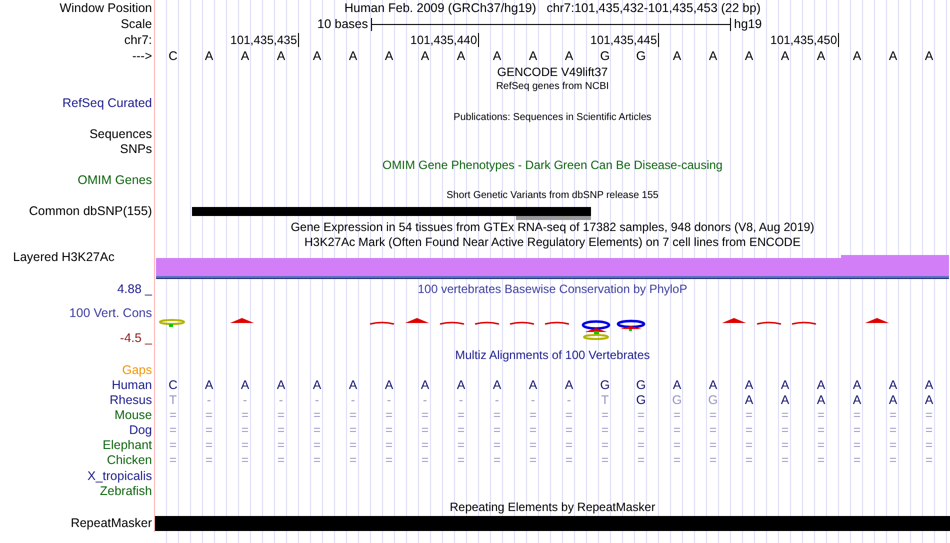 This screenshot has width=950, height=543. What do you see at coordinates (133, 415) in the screenshot?
I see `track-label: Mouse` at bounding box center [133, 415].